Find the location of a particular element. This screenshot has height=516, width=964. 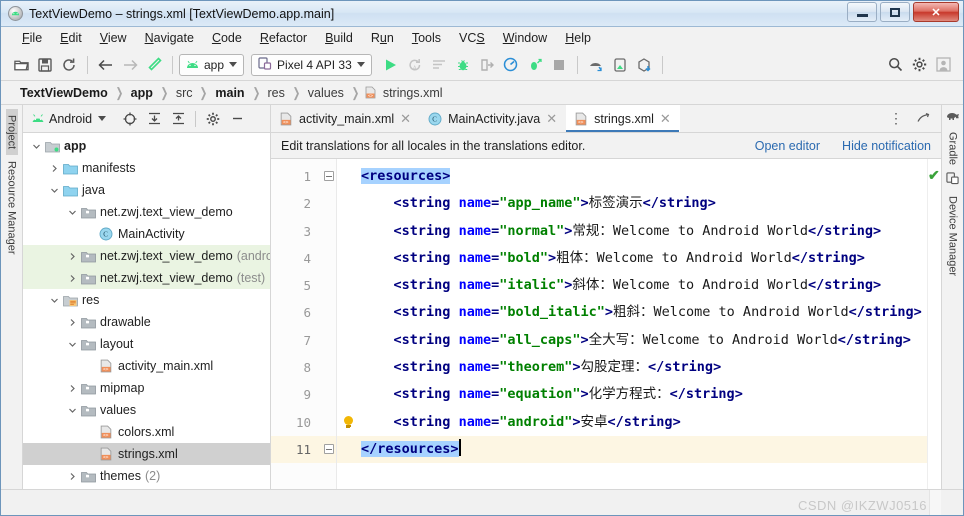

tree-node-mipmap: mipmap is located at coordinates (146, 388).